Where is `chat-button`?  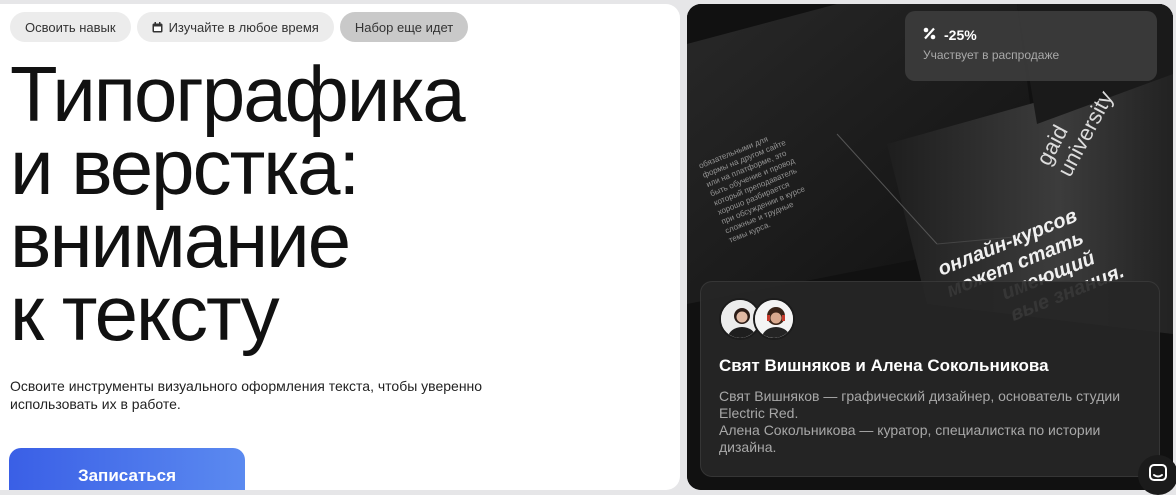 chat-button is located at coordinates (1157, 475).